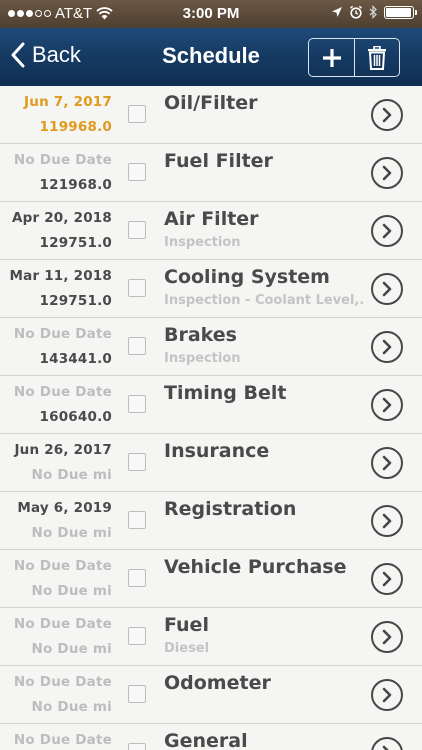 The height and width of the screenshot is (750, 422). What do you see at coordinates (211, 231) in the screenshot?
I see `schedule-row: Apr 20, 2018 129751.0 Air Filter Inspection` at bounding box center [211, 231].